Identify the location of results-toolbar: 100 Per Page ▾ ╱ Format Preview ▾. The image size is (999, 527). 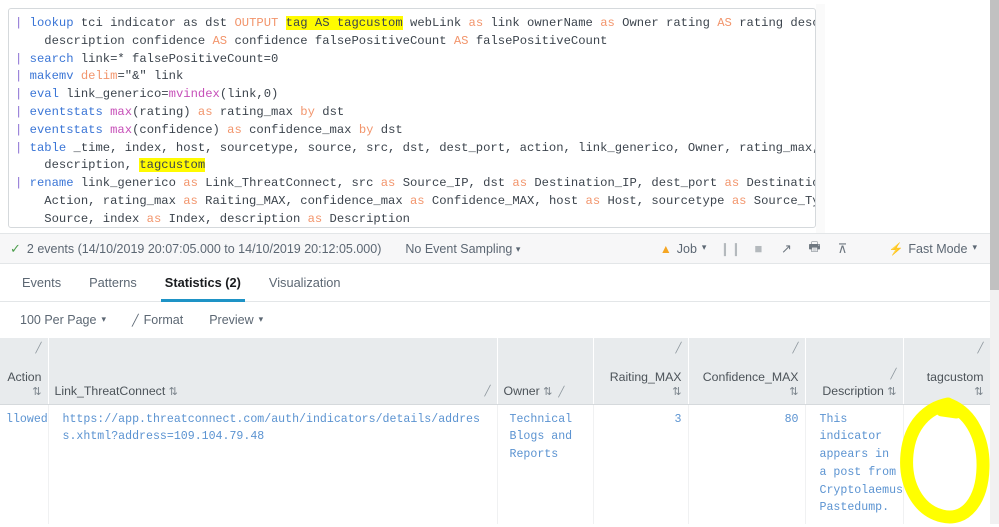
(499, 320).